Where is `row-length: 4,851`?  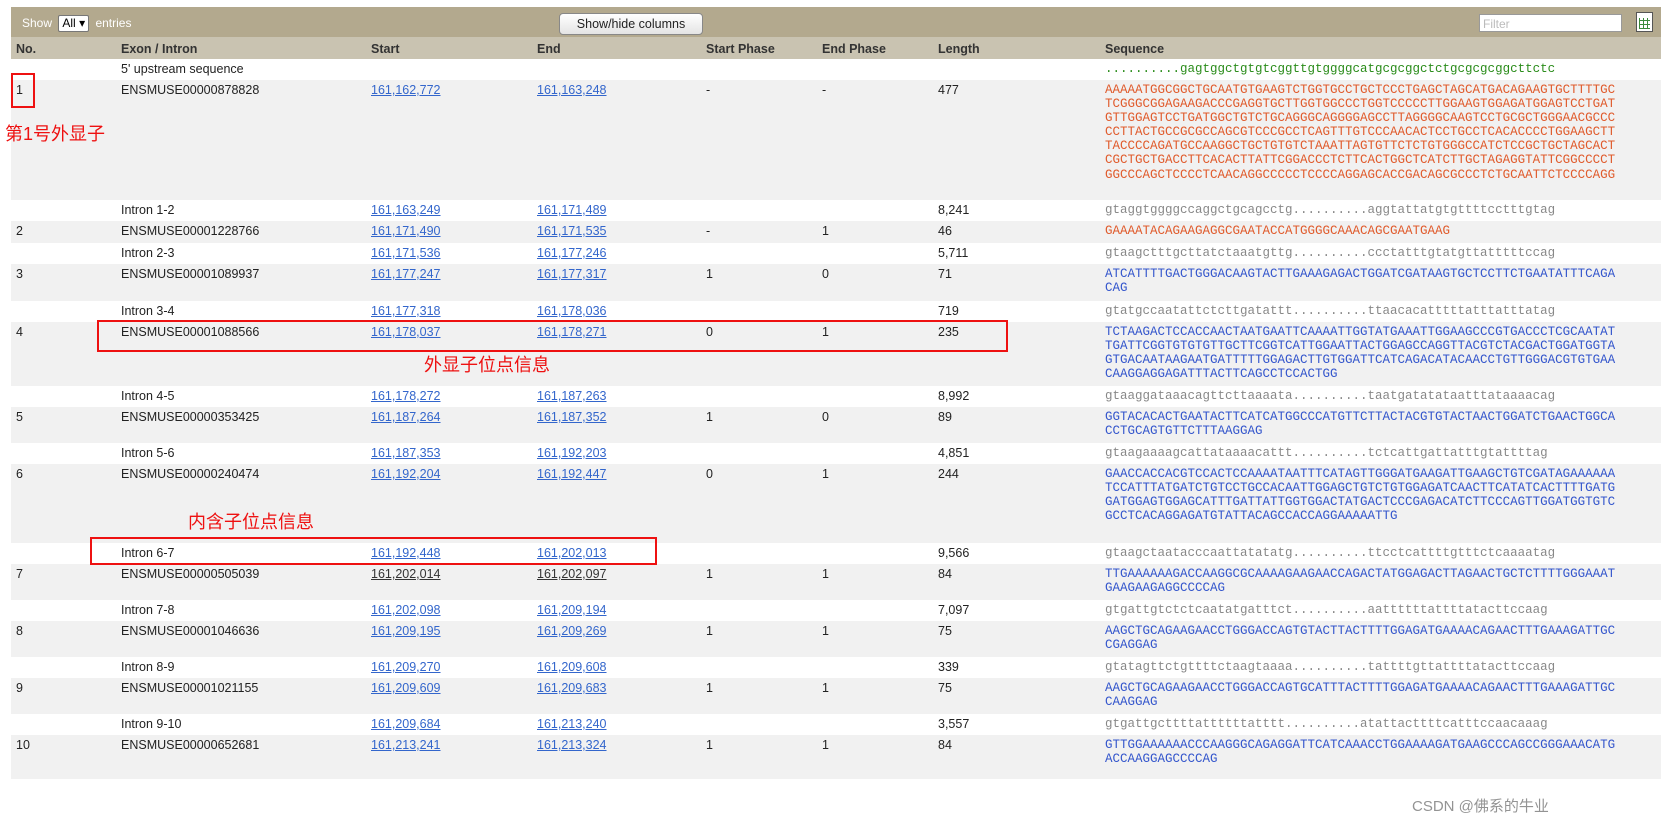 row-length: 4,851 is located at coordinates (954, 453).